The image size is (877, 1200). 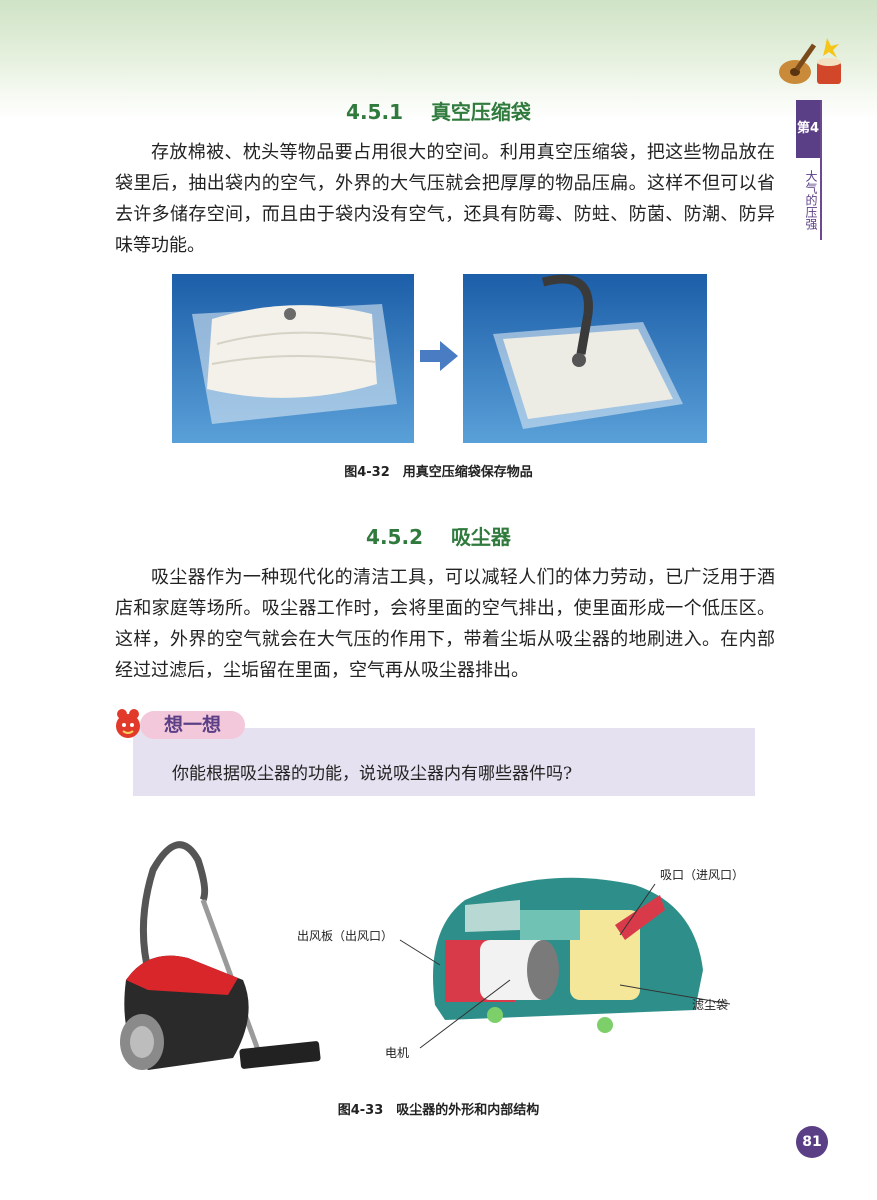 What do you see at coordinates (293, 358) in the screenshot?
I see `photo-bag-before` at bounding box center [293, 358].